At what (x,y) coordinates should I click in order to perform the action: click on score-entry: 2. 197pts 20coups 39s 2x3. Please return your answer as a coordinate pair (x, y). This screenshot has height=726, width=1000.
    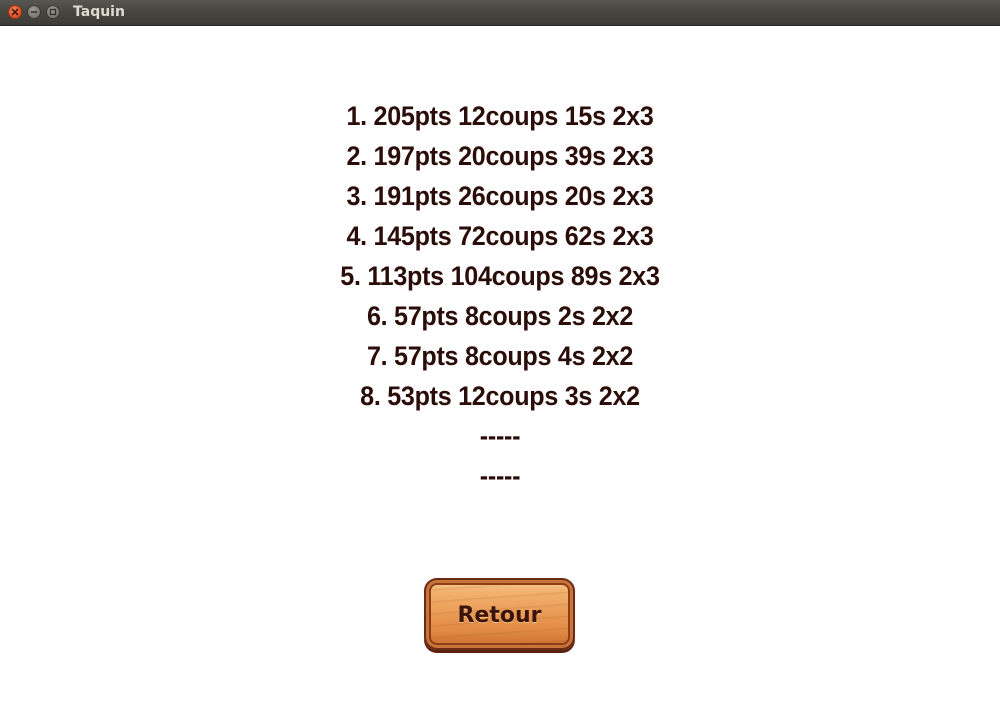
    Looking at the image, I should click on (500, 156).